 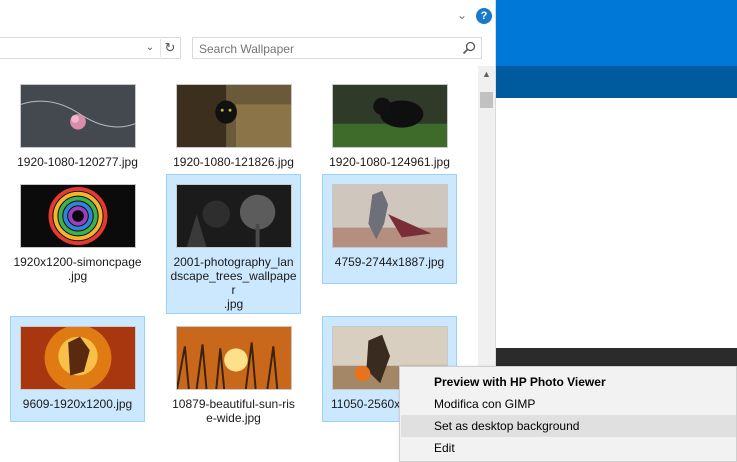 I want to click on ribbon-expand-chevron-icon: ⌄, so click(x=462, y=15).